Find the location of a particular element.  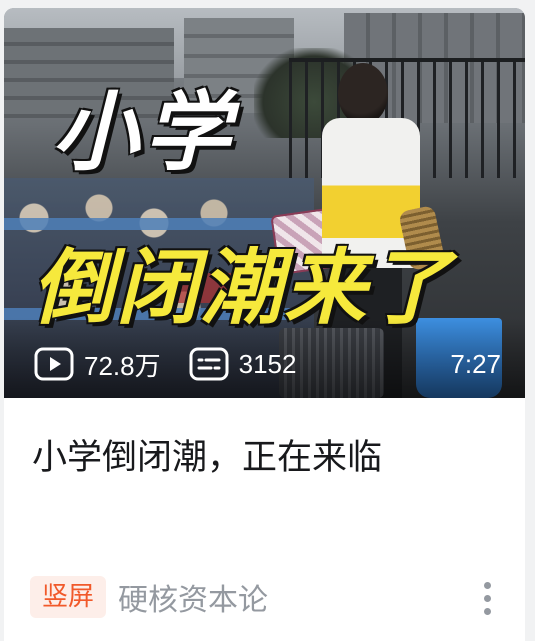

danmaku-count-value: 3152 is located at coordinates (267, 363).